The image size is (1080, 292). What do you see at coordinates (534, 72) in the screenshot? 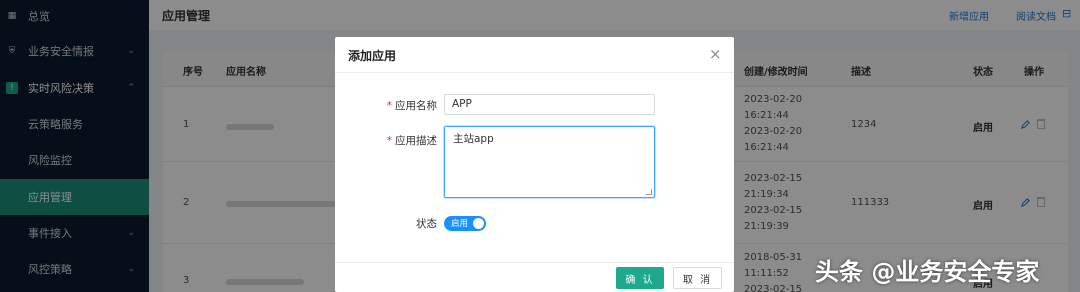
I see `modal-header-divider` at bounding box center [534, 72].